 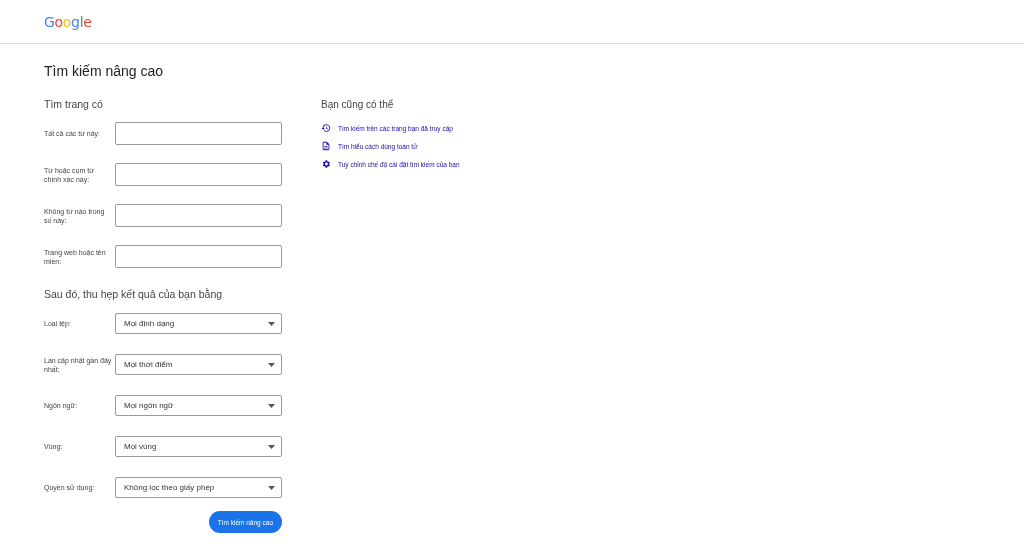 I want to click on section-heading: Bạn cũng có thể, so click(x=358, y=104).